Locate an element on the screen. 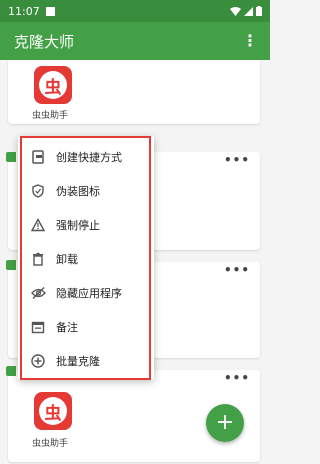 The image size is (320, 464). shield-icon is located at coordinates (38, 191).